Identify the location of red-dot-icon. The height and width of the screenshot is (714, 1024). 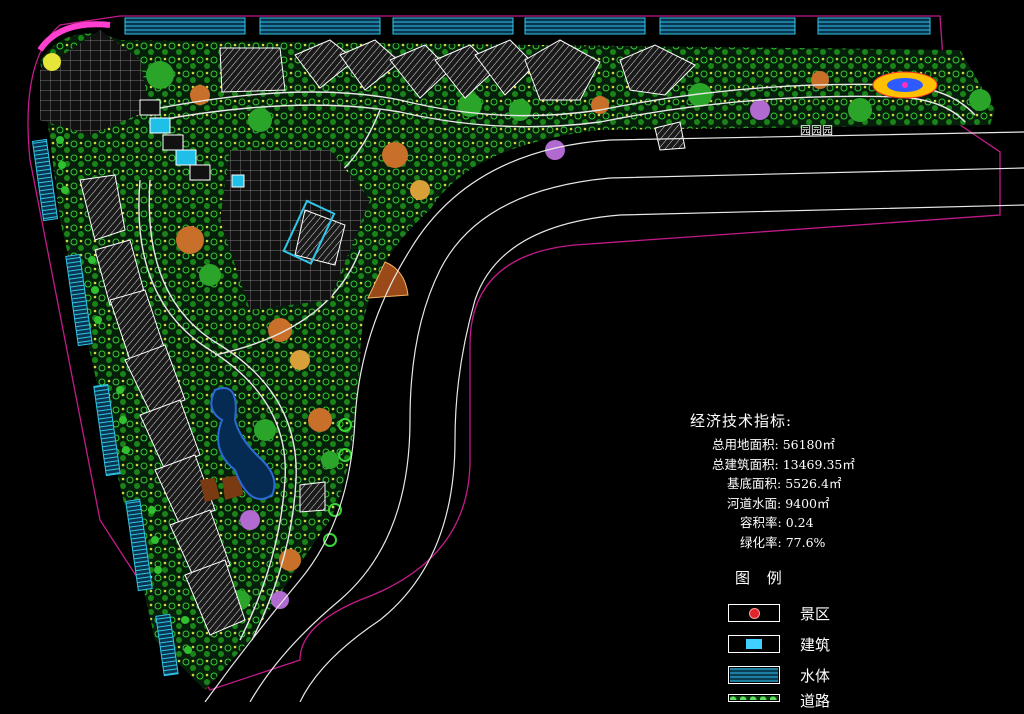
(754, 613).